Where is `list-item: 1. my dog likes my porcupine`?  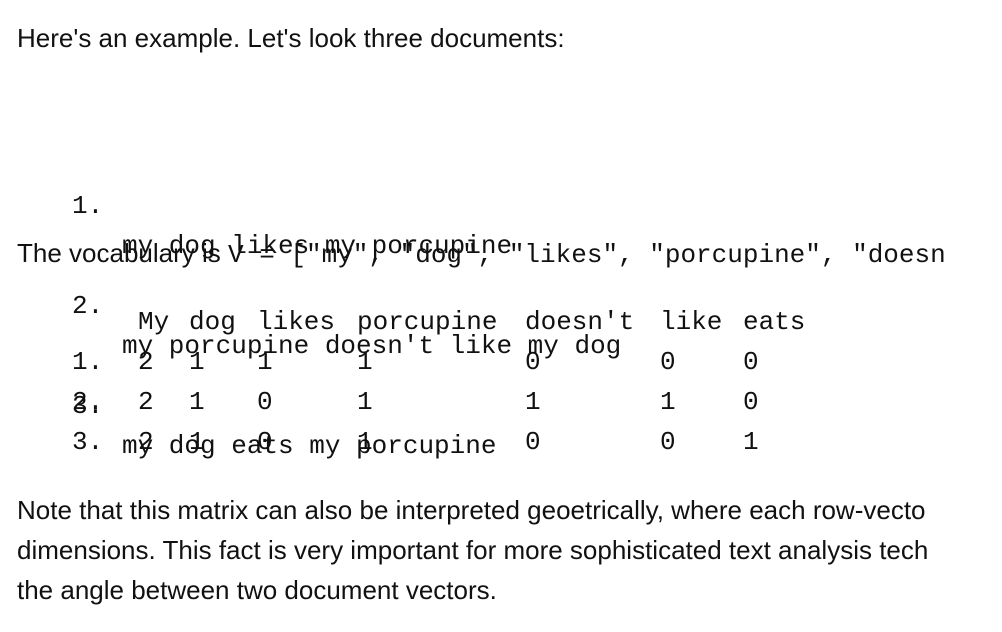
list-item: 1. my dog likes my porcupine is located at coordinates (256, 203).